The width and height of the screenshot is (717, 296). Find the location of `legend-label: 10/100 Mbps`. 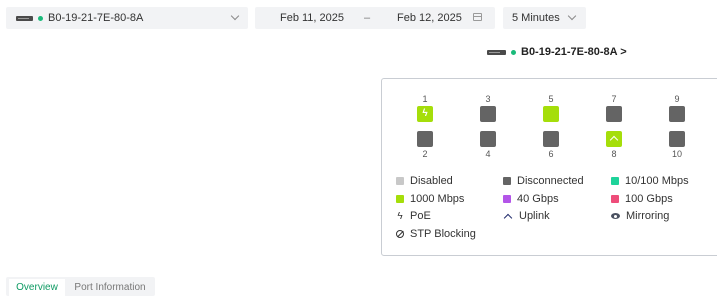

legend-label: 10/100 Mbps is located at coordinates (657, 181).